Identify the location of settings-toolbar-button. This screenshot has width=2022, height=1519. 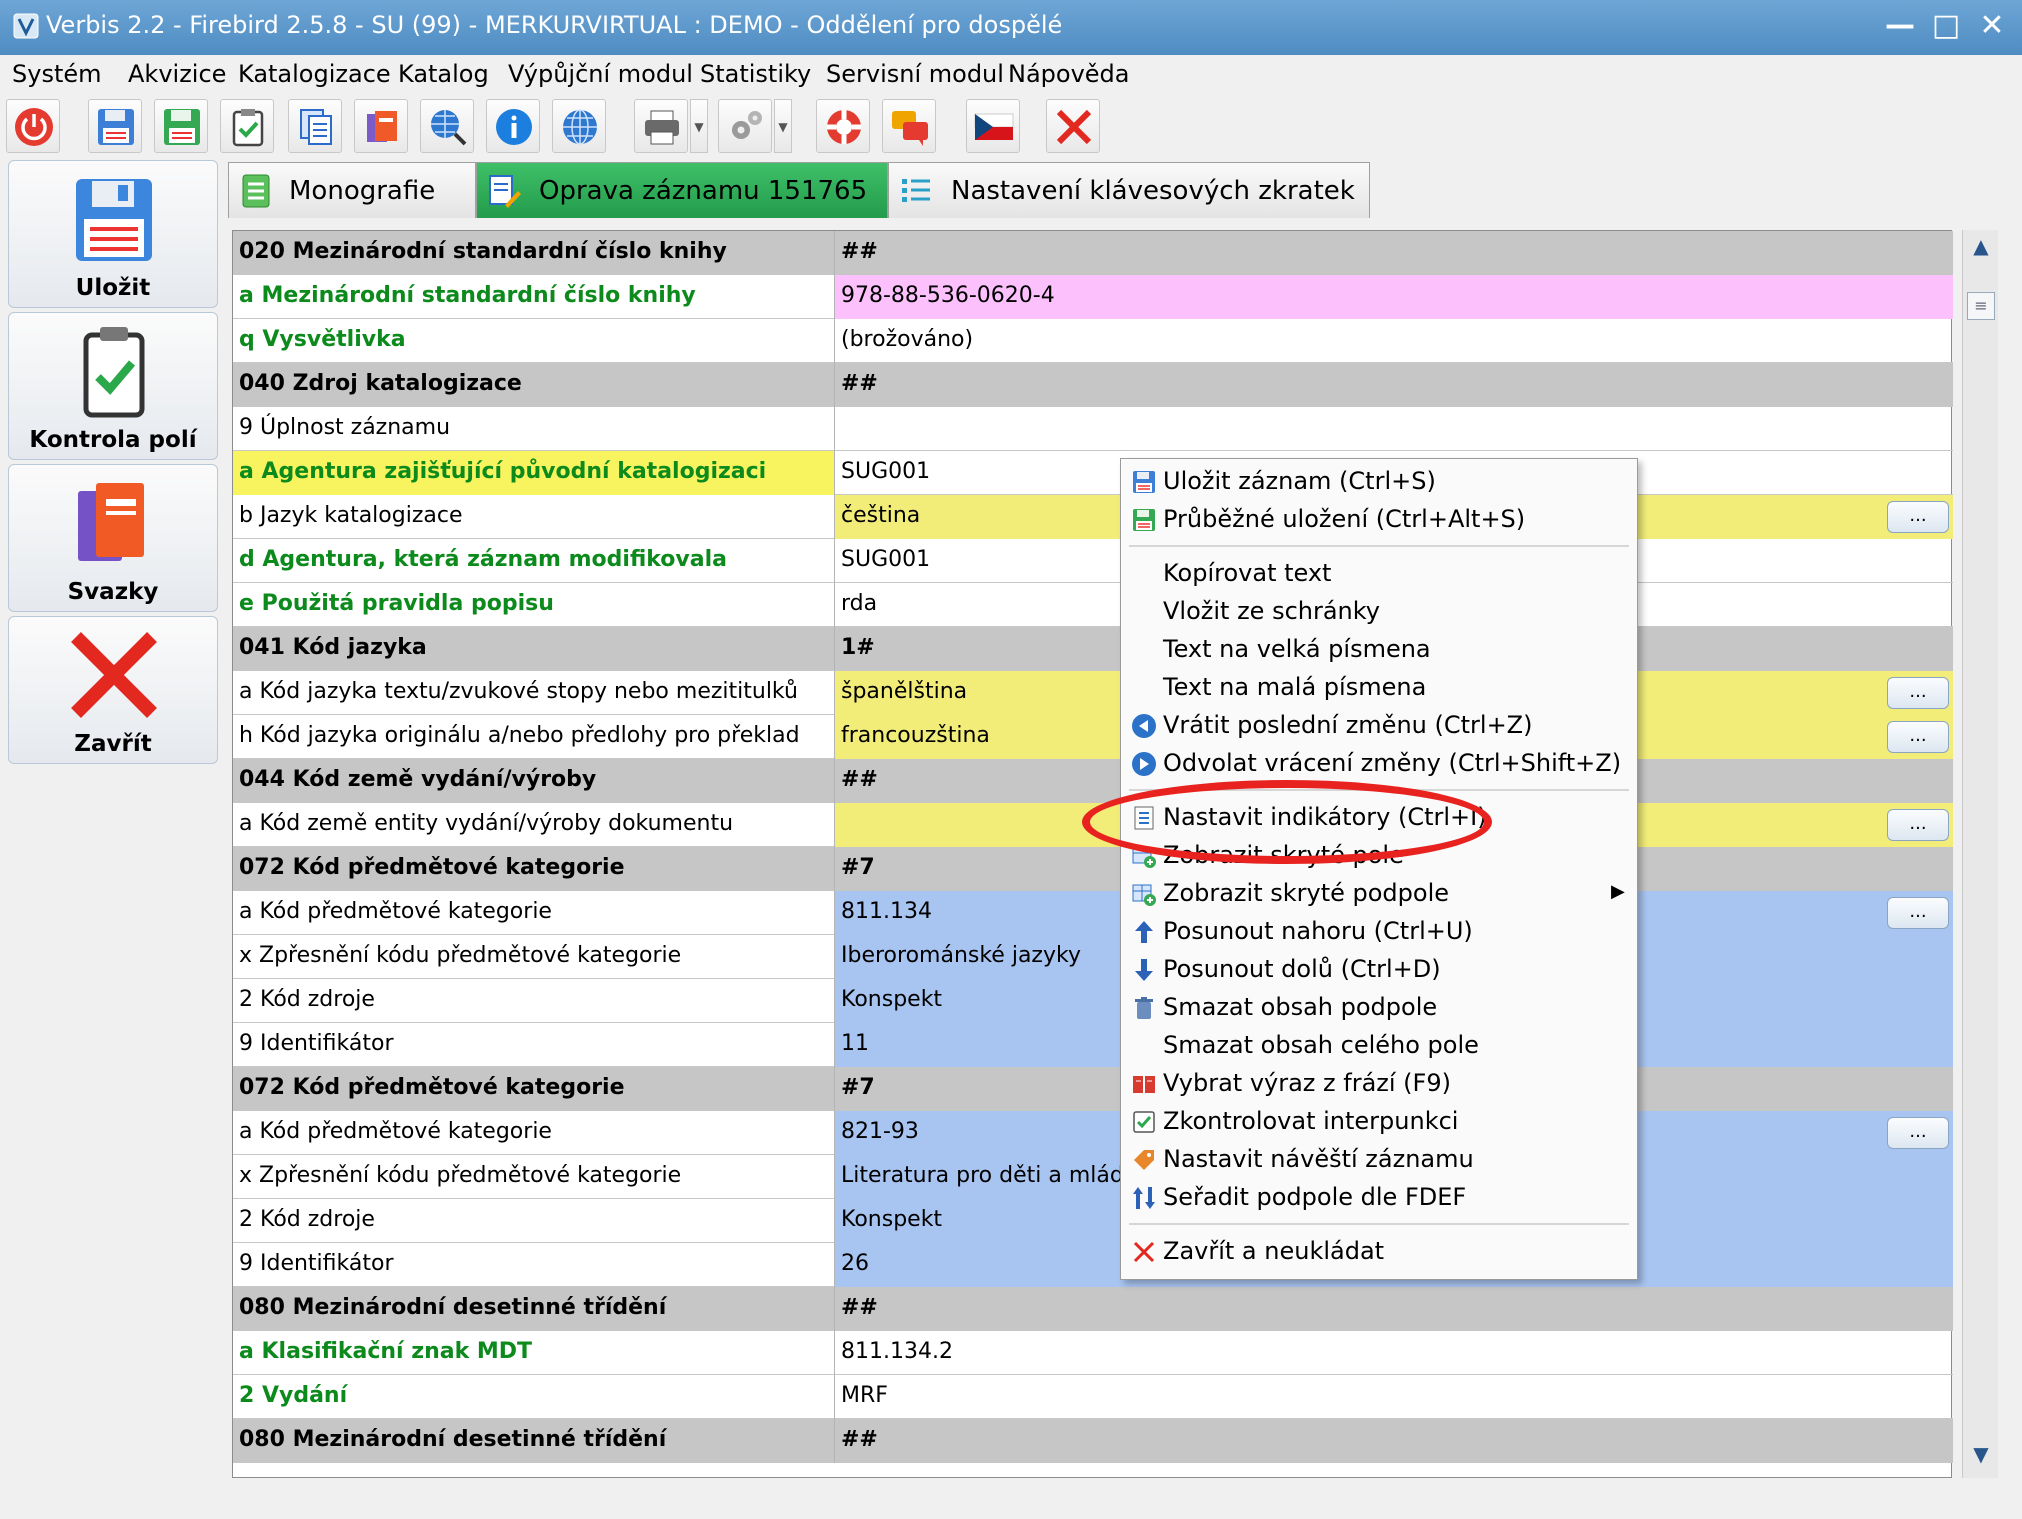
(745, 126).